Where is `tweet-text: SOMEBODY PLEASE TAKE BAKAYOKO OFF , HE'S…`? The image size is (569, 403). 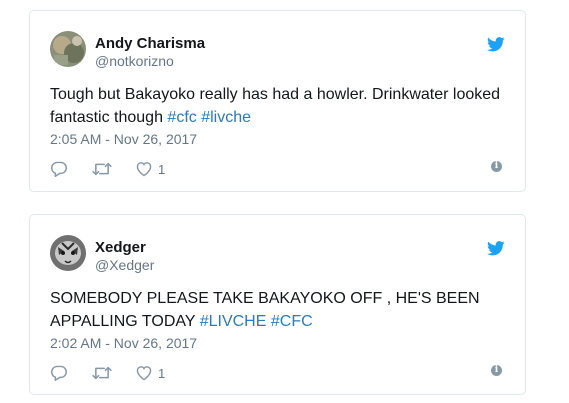
tweet-text: SOMEBODY PLEASE TAKE BAKAYOKO OFF , HE'S… is located at coordinates (285, 310).